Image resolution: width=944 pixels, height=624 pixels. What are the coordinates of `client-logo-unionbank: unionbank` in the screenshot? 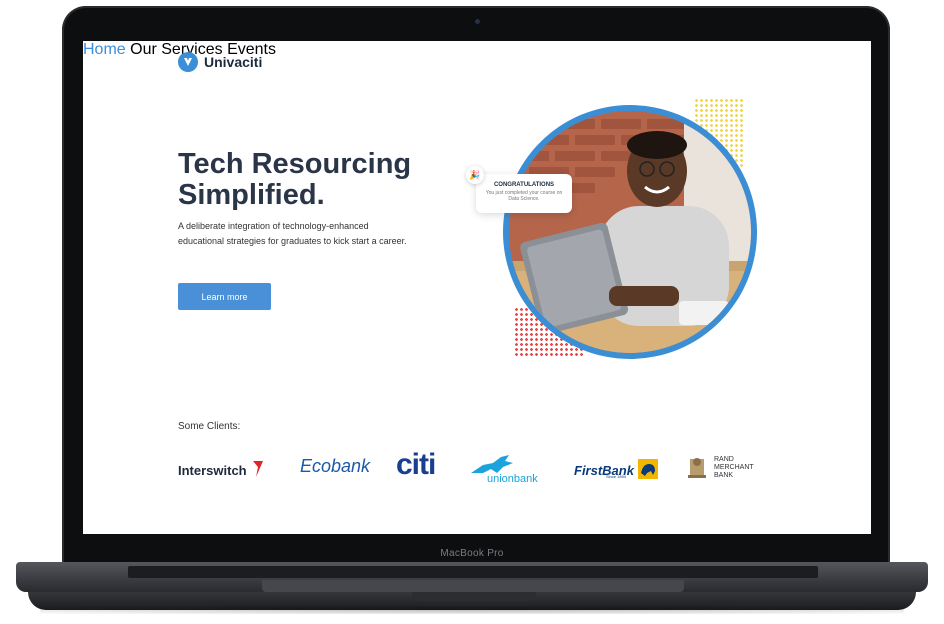 It's located at (503, 469).